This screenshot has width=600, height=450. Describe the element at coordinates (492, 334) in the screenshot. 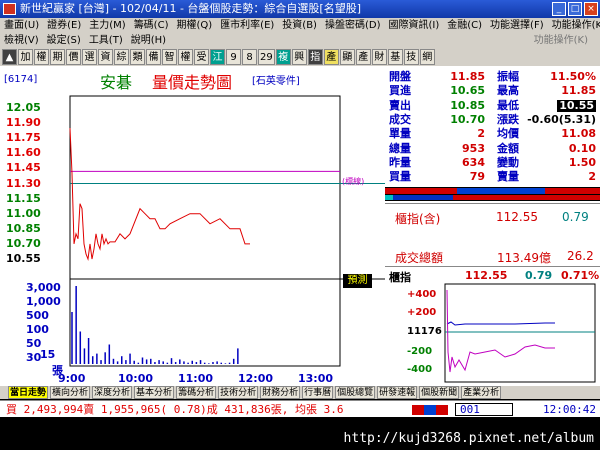

I see `mini-index-chart` at that location.